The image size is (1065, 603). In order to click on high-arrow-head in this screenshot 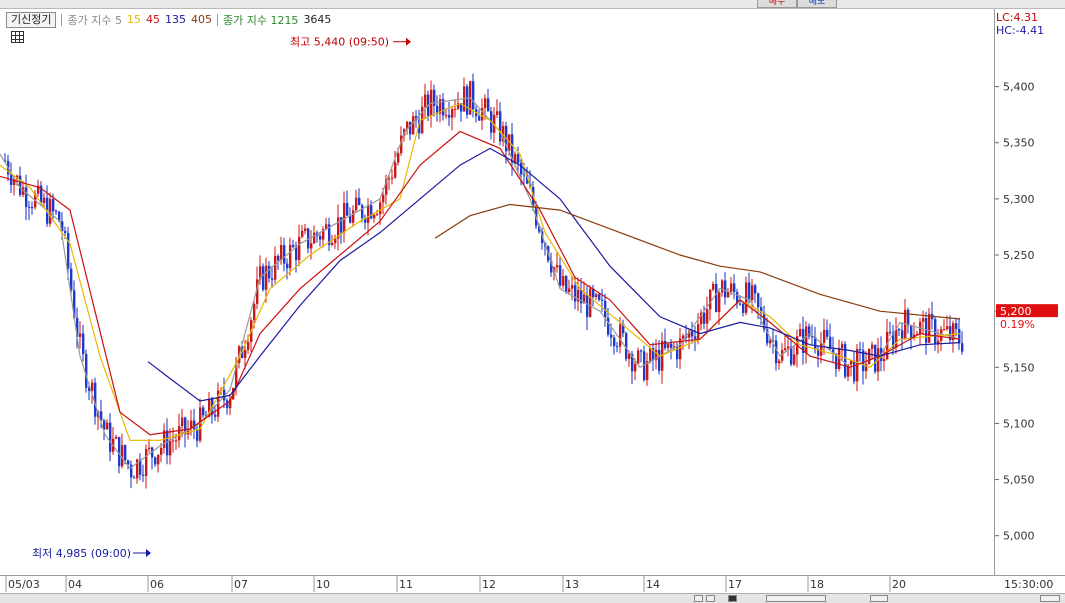, I will do `click(408, 41)`.